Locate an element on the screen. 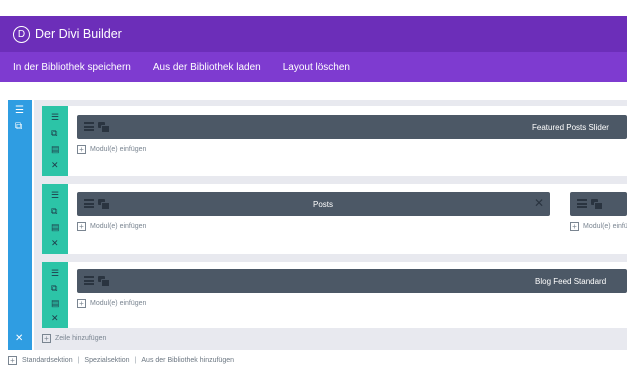  section-duplicate-icon: ⧉ is located at coordinates (18, 127).